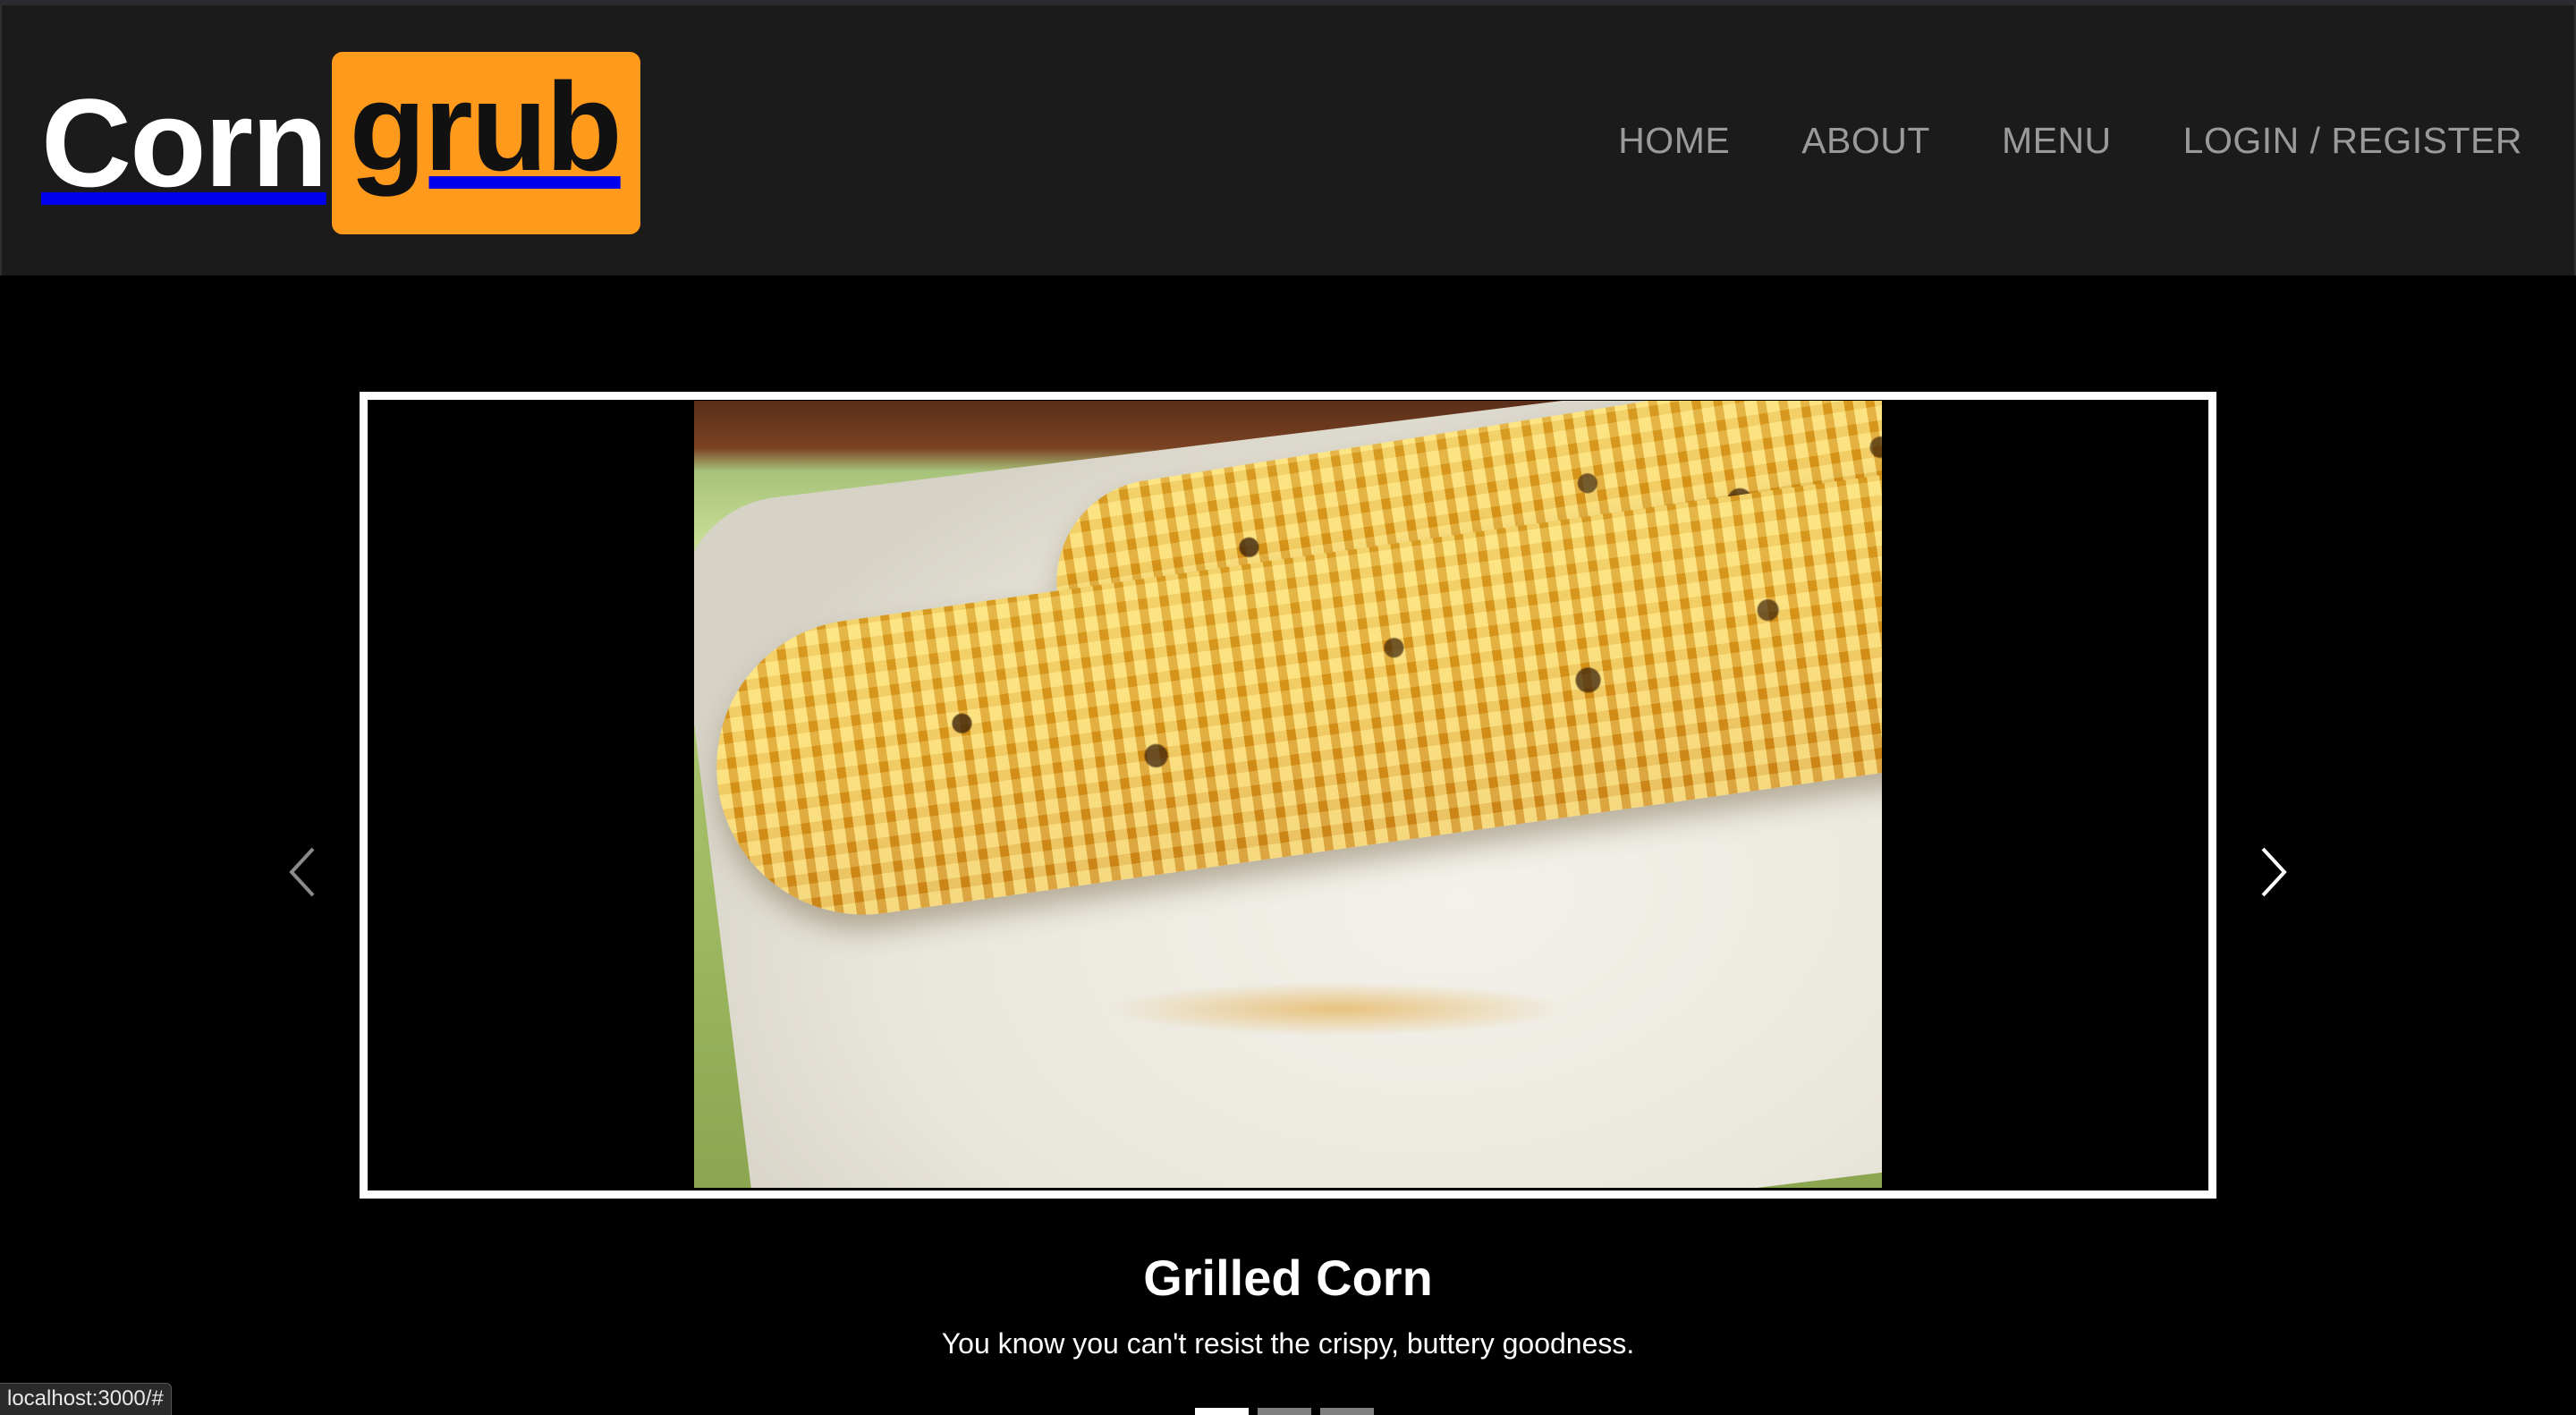 This screenshot has height=1415, width=2576. I want to click on carousel-indicators, so click(1284, 1411).